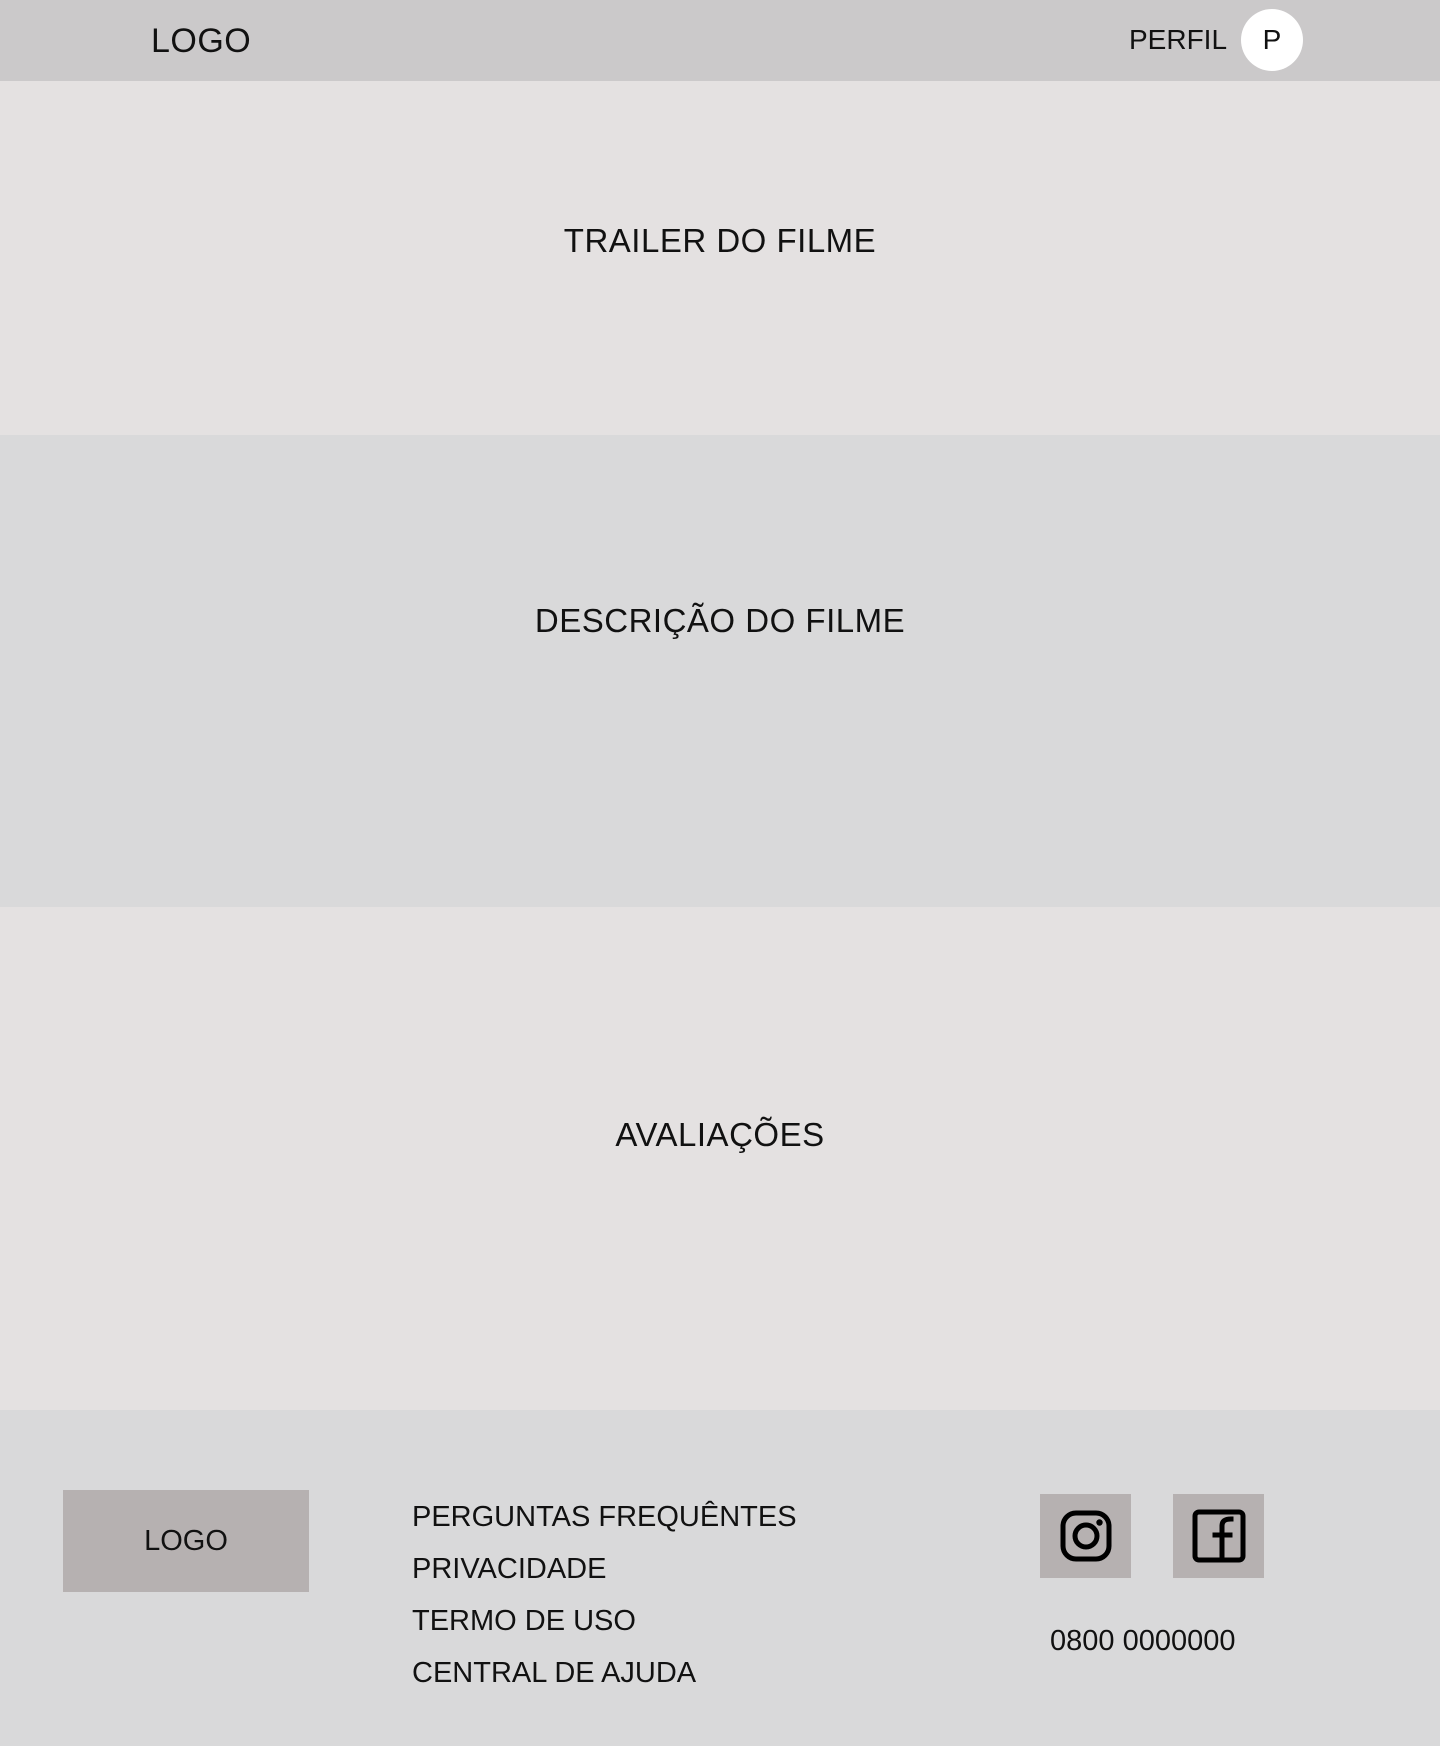 The height and width of the screenshot is (1746, 1440). Describe the element at coordinates (1178, 40) in the screenshot. I see `profile-link: PERFIL` at that location.